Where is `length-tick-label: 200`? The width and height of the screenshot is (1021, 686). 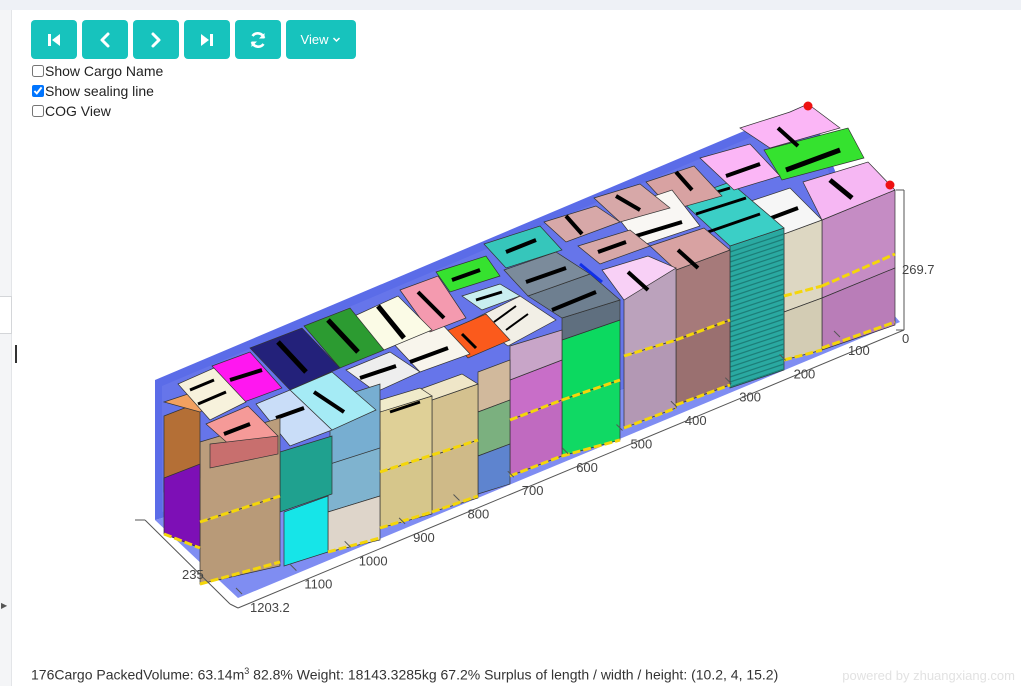
length-tick-label: 200 is located at coordinates (805, 373).